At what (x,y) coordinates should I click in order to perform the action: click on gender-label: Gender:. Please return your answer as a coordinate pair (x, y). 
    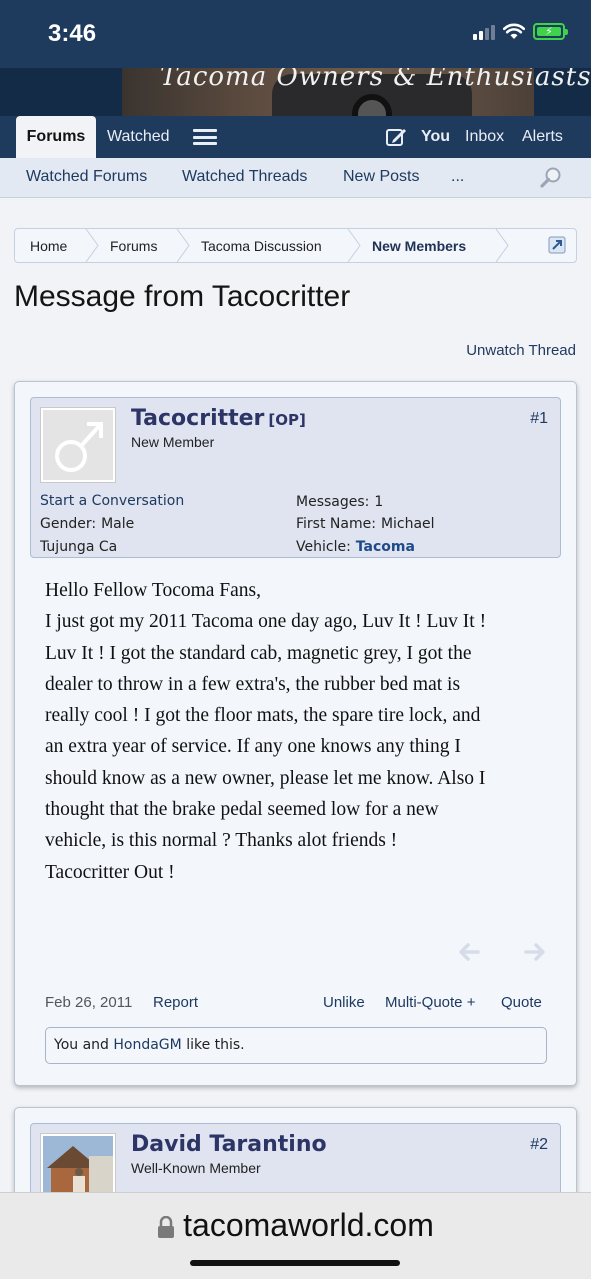
    Looking at the image, I should click on (68, 524).